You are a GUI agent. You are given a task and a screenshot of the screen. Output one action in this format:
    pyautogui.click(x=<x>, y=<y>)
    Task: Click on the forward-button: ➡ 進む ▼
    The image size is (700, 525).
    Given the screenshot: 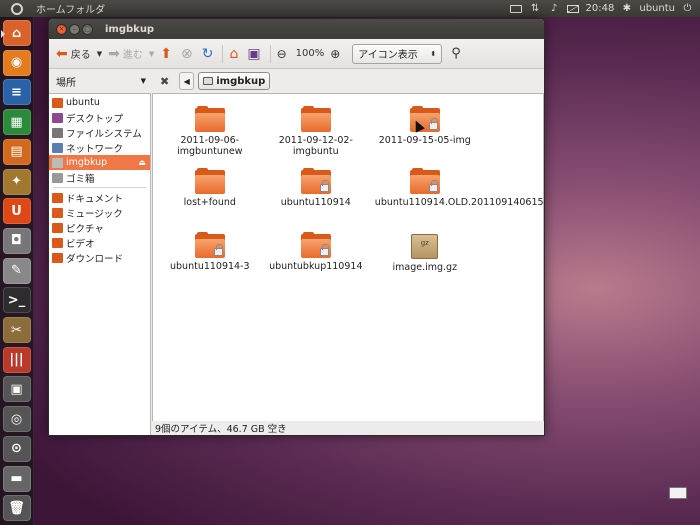 What is the action you would take?
    pyautogui.click(x=131, y=54)
    